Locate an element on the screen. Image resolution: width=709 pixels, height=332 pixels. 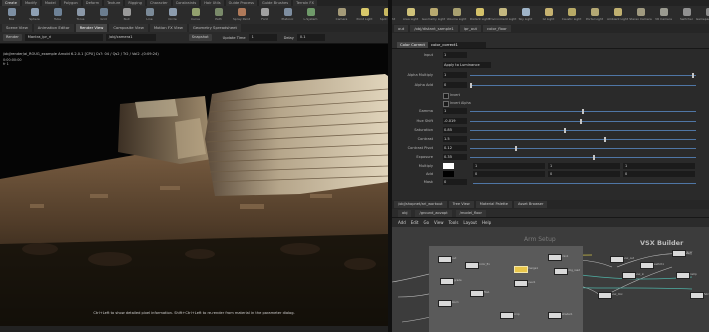
network-path-segment: /ground_aovopt is located at coordinates (433, 213).